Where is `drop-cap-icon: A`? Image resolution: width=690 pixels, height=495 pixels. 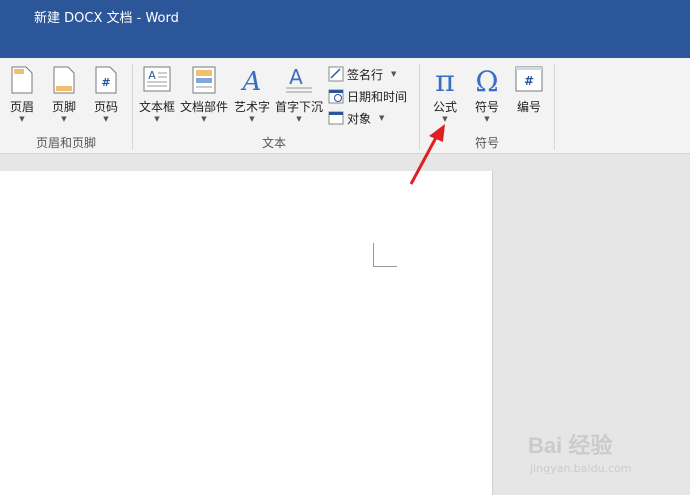 drop-cap-icon: A is located at coordinates (299, 79).